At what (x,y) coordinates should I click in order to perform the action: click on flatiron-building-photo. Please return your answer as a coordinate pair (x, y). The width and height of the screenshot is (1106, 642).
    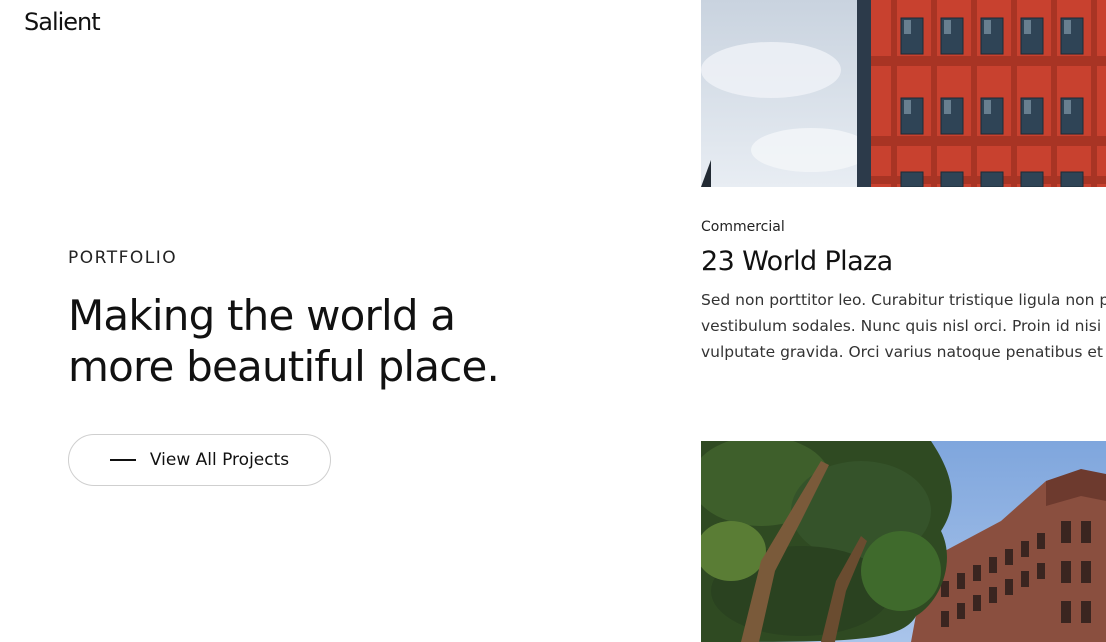
    Looking at the image, I should click on (903, 541).